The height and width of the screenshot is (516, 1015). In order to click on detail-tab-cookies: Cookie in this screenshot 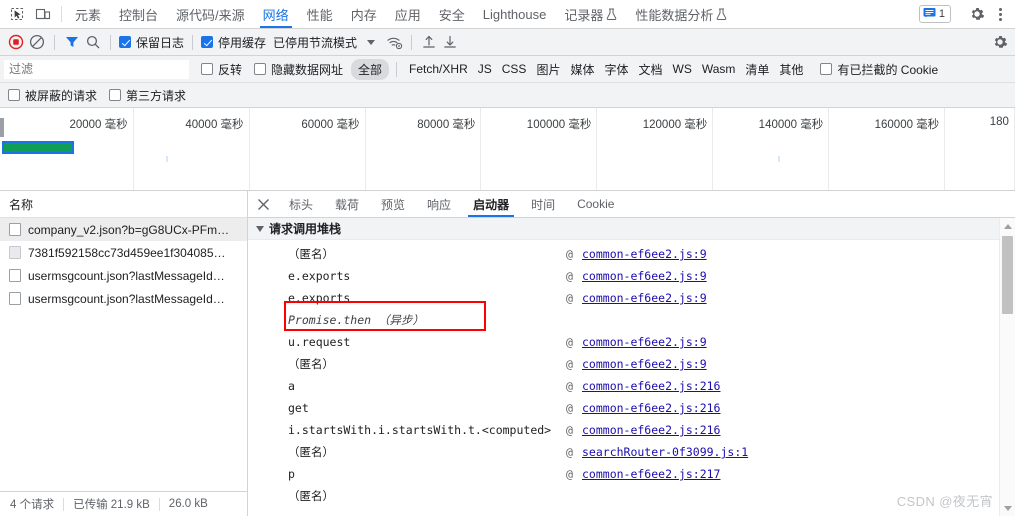, I will do `click(595, 204)`.